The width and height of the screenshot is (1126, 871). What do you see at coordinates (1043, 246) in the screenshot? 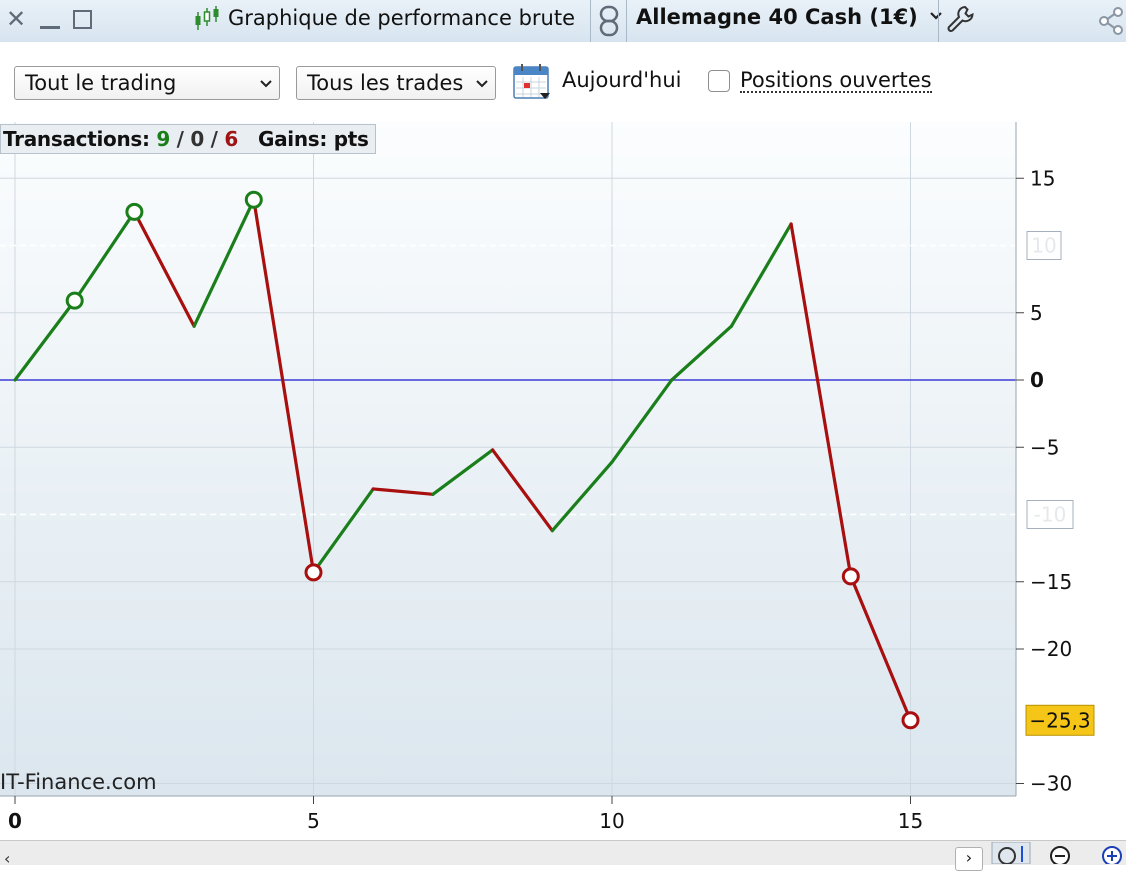
I see `dashed-level-label: 10` at bounding box center [1043, 246].